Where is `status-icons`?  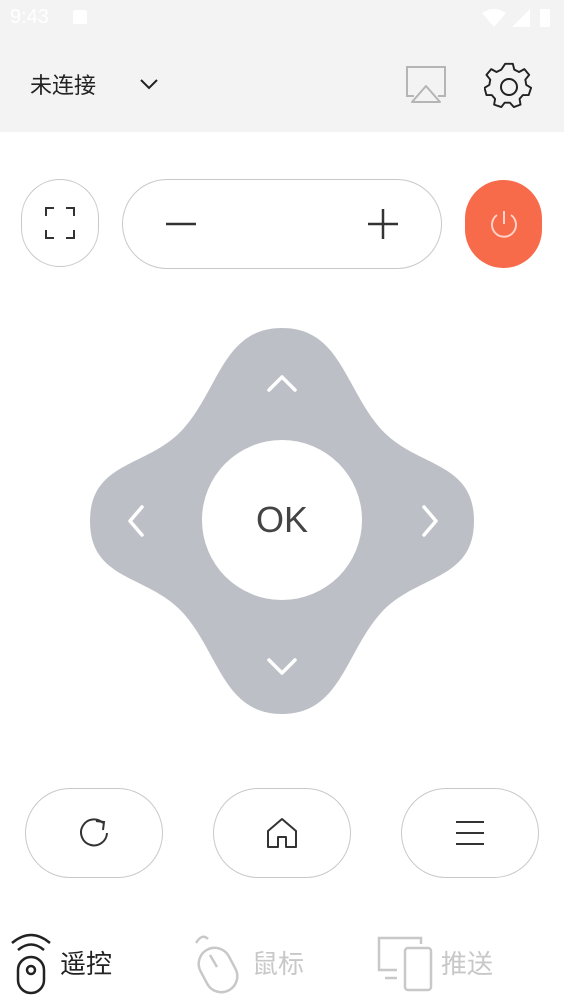 status-icons is located at coordinates (516, 18).